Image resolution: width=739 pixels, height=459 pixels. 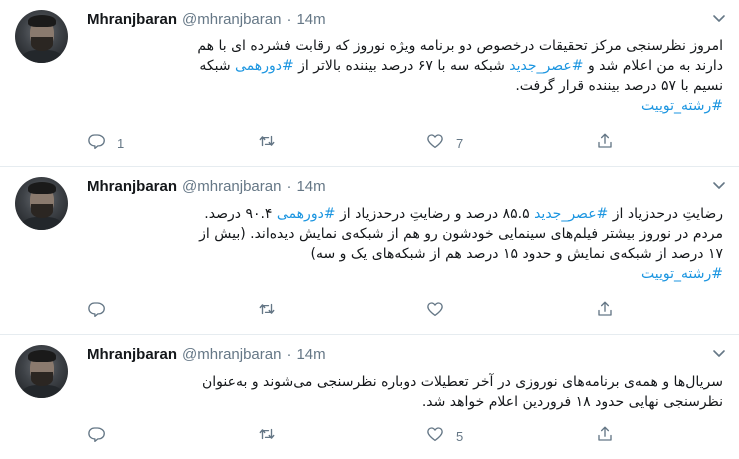 I want to click on like-count: 5, so click(x=460, y=436).